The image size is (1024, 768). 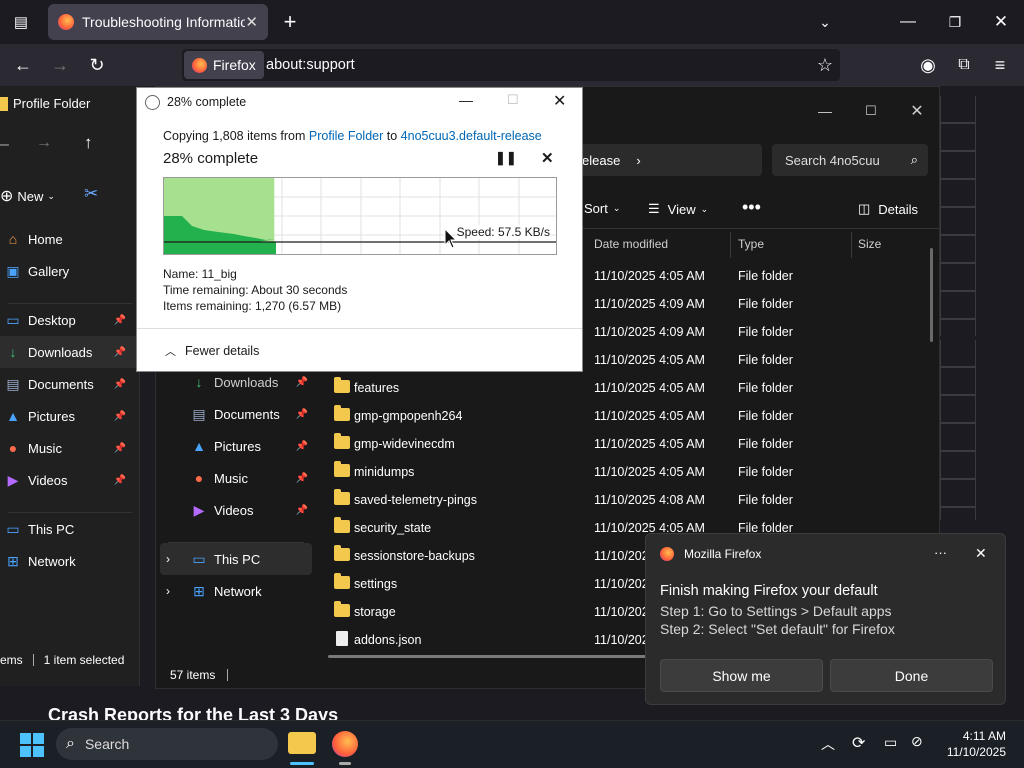 I want to click on address-bar: elease ›, so click(x=661, y=160).